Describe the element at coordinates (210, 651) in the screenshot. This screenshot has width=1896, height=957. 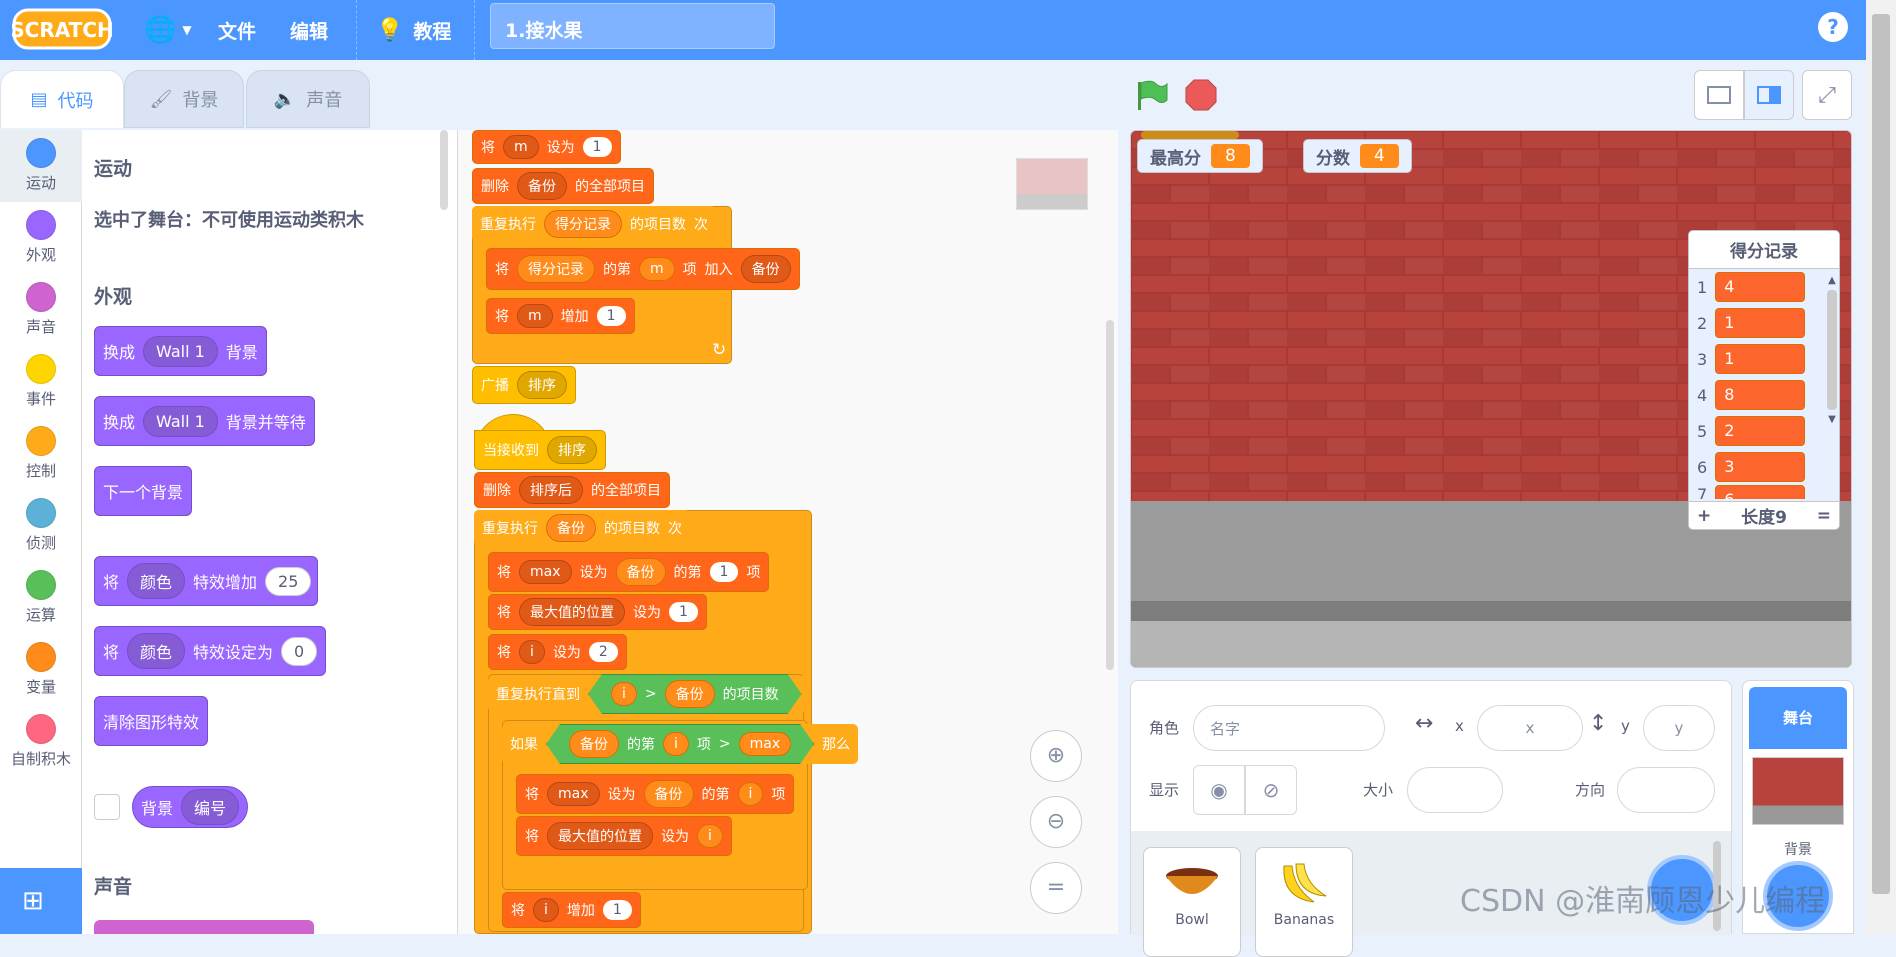
I see `set-effect-block: 将颜色 特效设定为 0` at that location.